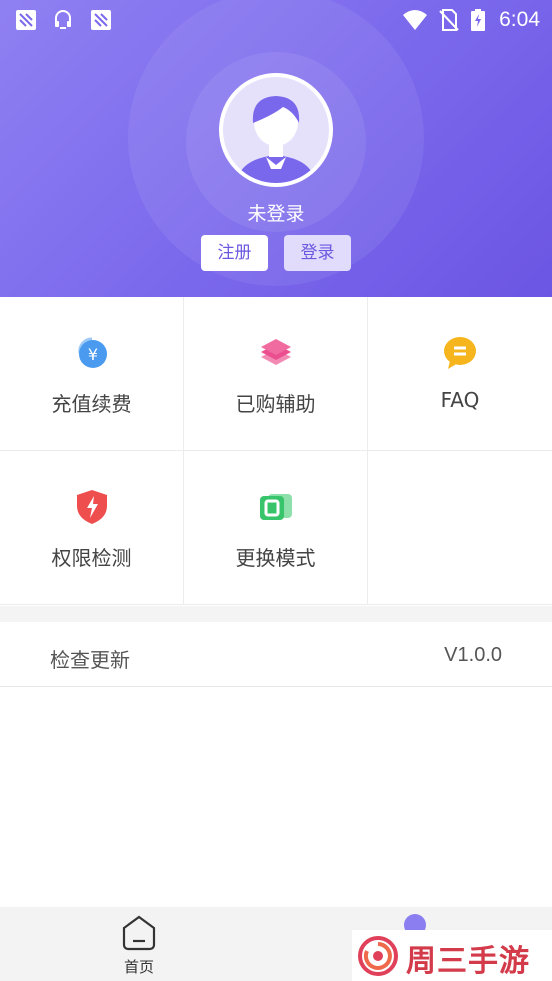 The image size is (552, 981). What do you see at coordinates (92, 507) in the screenshot?
I see `permission-check-icon` at bounding box center [92, 507].